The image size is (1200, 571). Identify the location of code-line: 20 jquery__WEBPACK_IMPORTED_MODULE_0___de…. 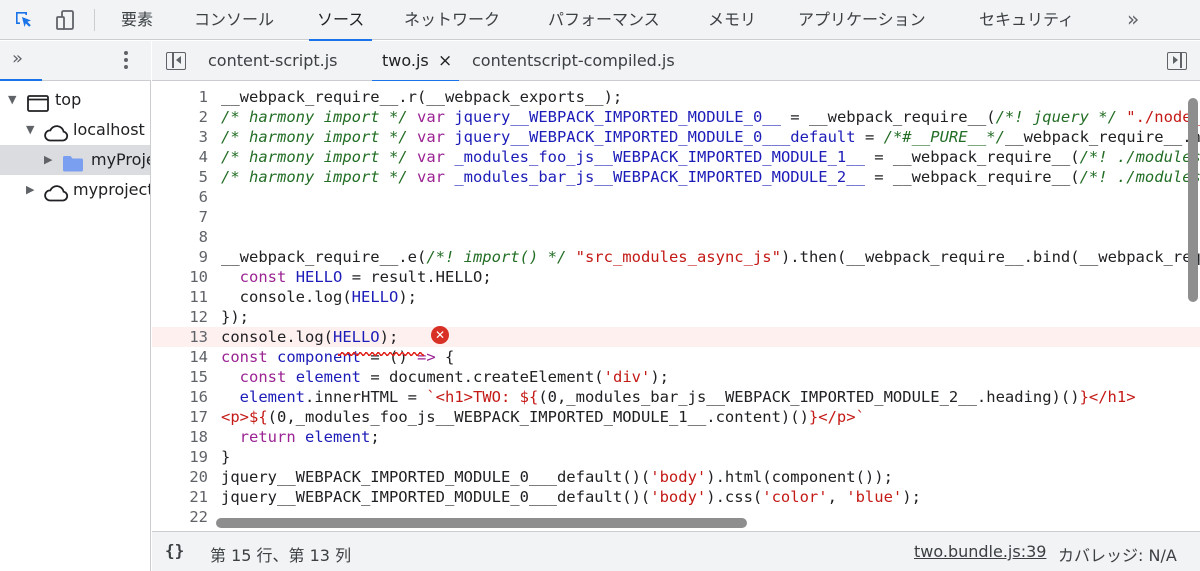
(676, 477).